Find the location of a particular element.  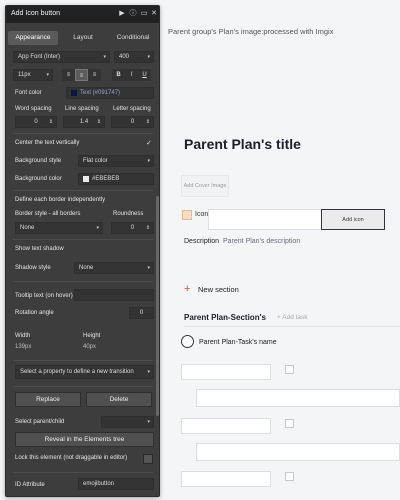

align-right-icon: ≡ is located at coordinates (94, 75).